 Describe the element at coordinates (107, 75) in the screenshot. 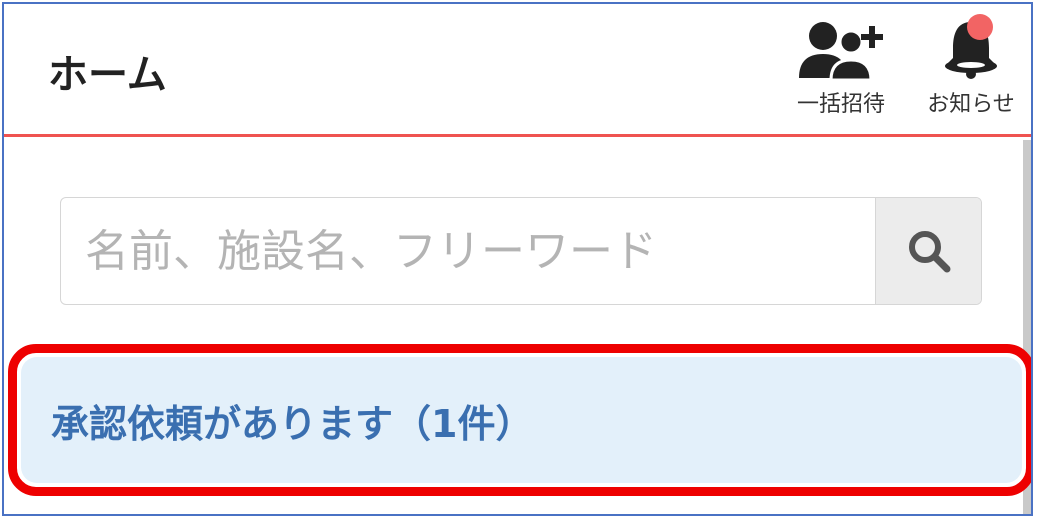

I see `page-title: ホーム` at that location.